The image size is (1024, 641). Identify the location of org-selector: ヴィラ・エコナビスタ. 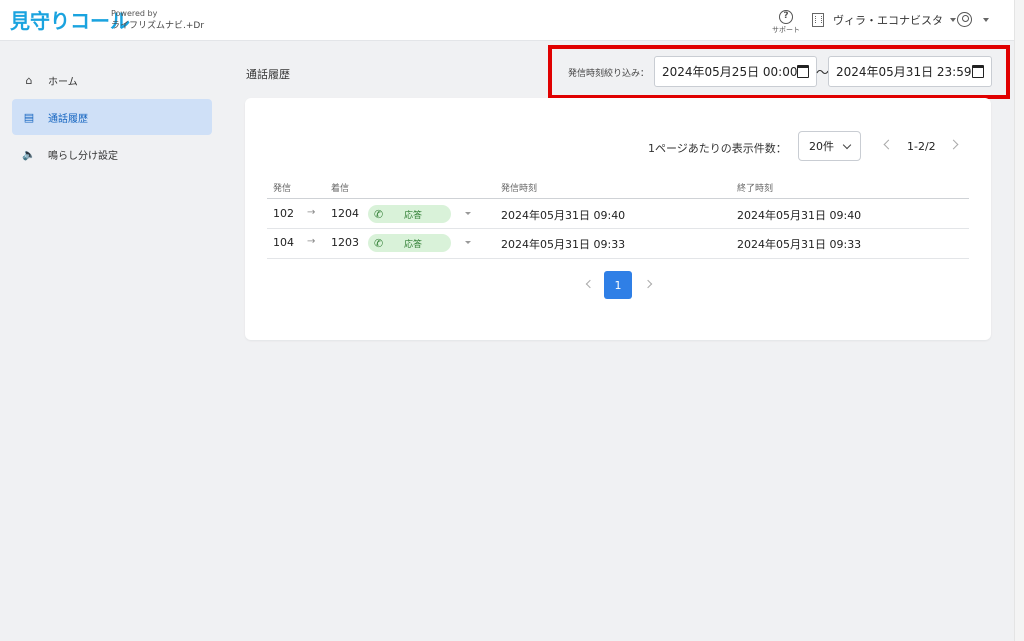
(884, 20).